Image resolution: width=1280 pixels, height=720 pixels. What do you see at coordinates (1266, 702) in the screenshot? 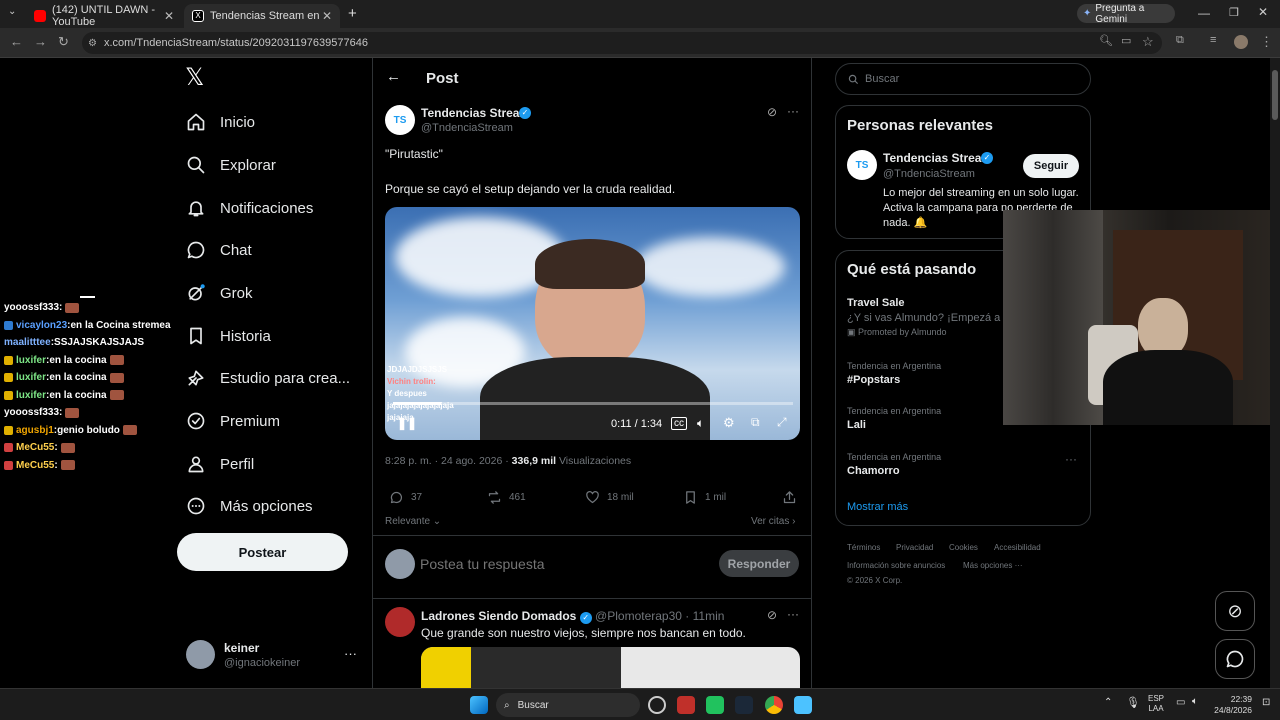
I see `notifications-icon: ⊡` at bounding box center [1266, 702].